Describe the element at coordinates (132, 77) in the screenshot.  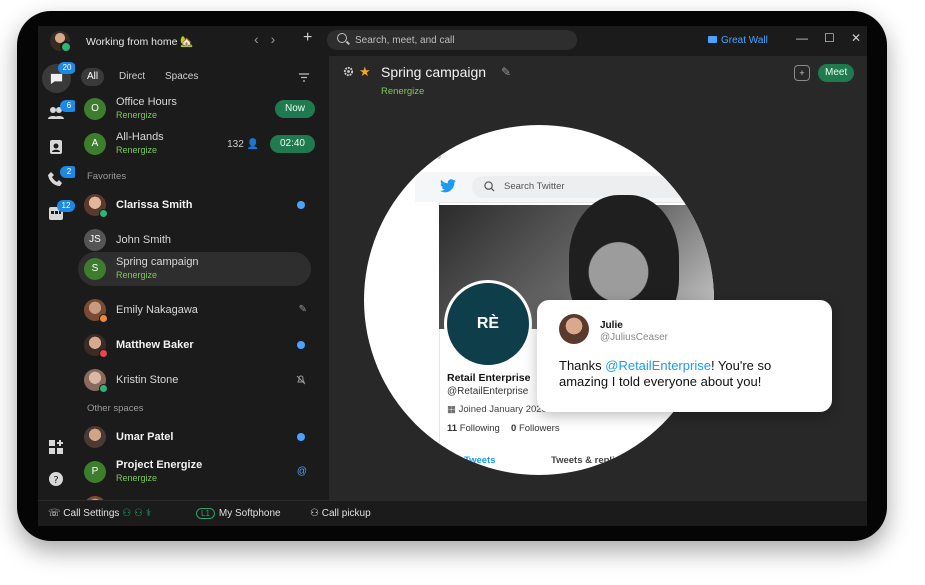
I see `filter-direct: Direct` at that location.